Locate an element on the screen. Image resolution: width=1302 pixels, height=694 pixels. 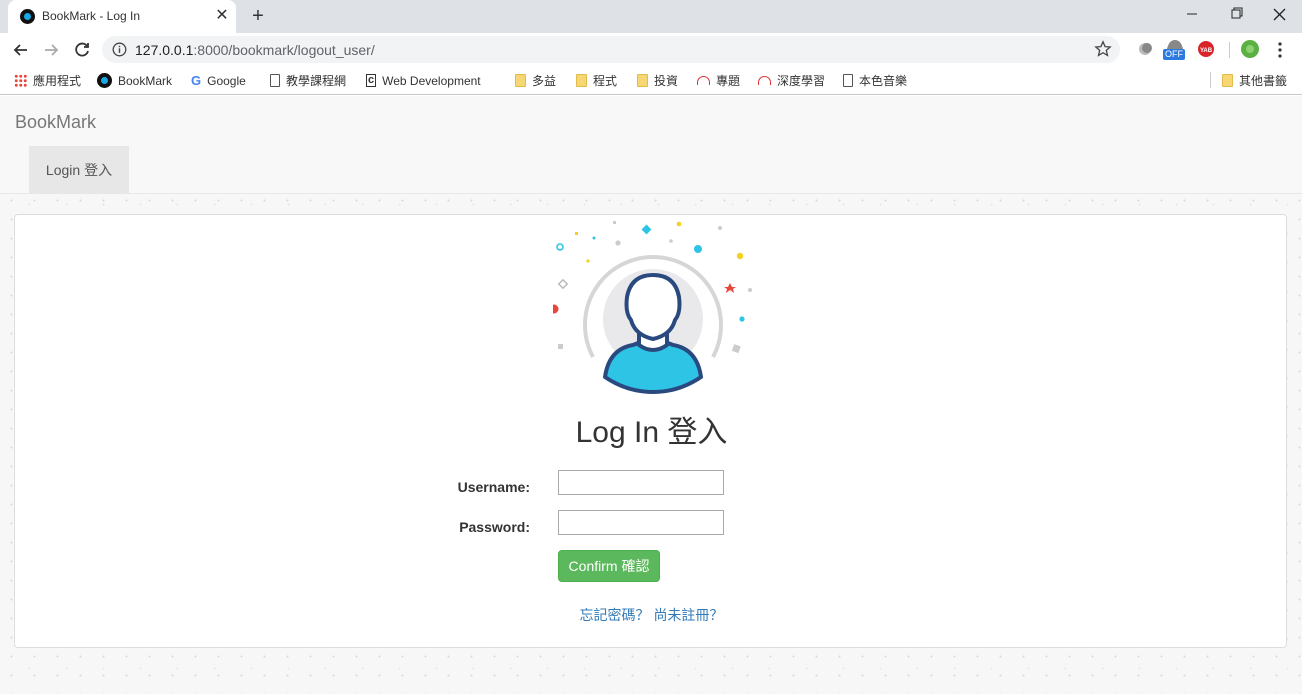
confirm-button: Confirm 確認 is located at coordinates (609, 566).